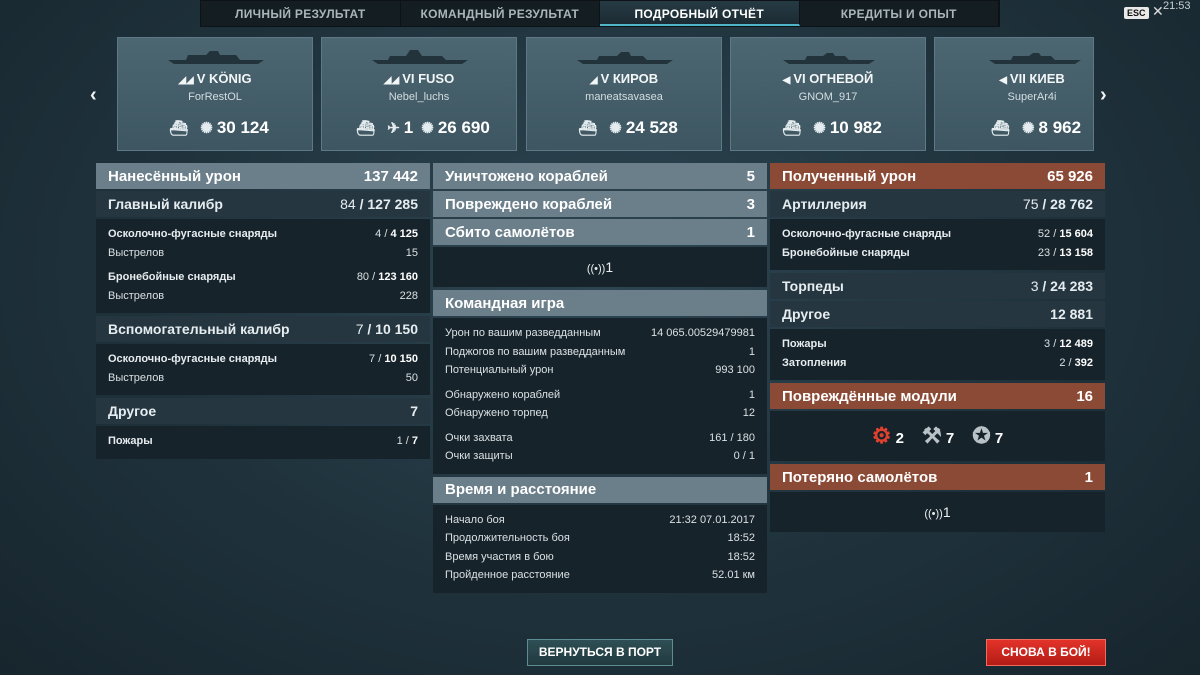 This screenshot has height=675, width=1200. Describe the element at coordinates (600, 232) in the screenshot. I see `planes-shot-down-row: Сбито самолётов 1` at that location.